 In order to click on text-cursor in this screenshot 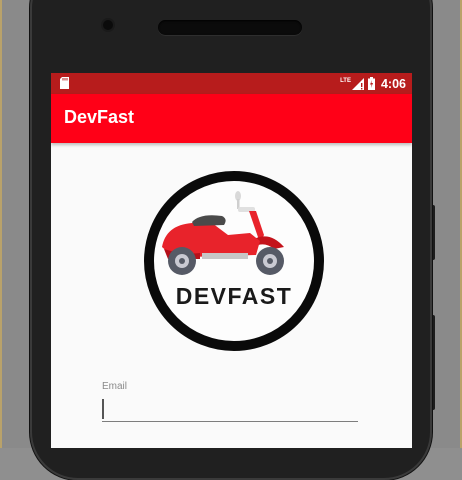, I will do `click(103, 409)`.